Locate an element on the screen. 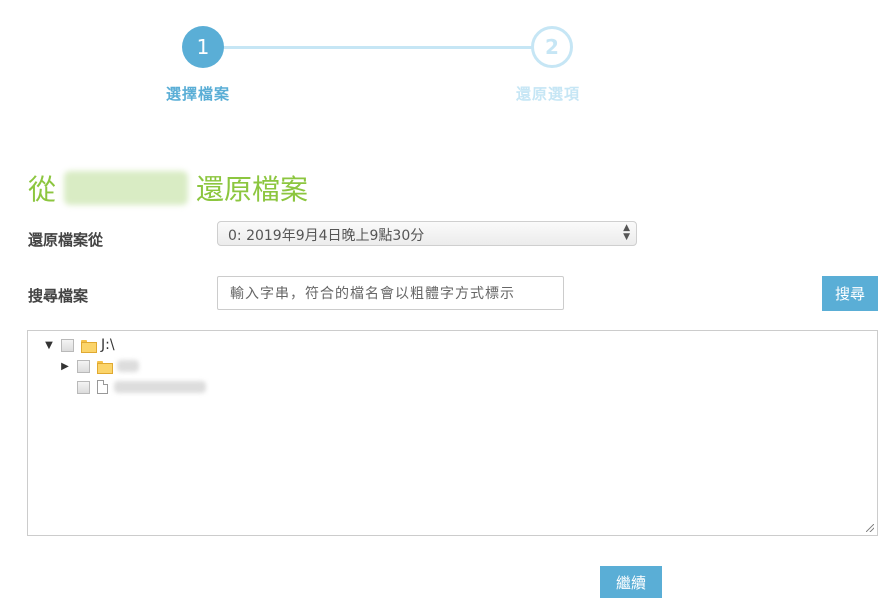 This screenshot has width=887, height=615. step-2-label: 還原選項 is located at coordinates (548, 94).